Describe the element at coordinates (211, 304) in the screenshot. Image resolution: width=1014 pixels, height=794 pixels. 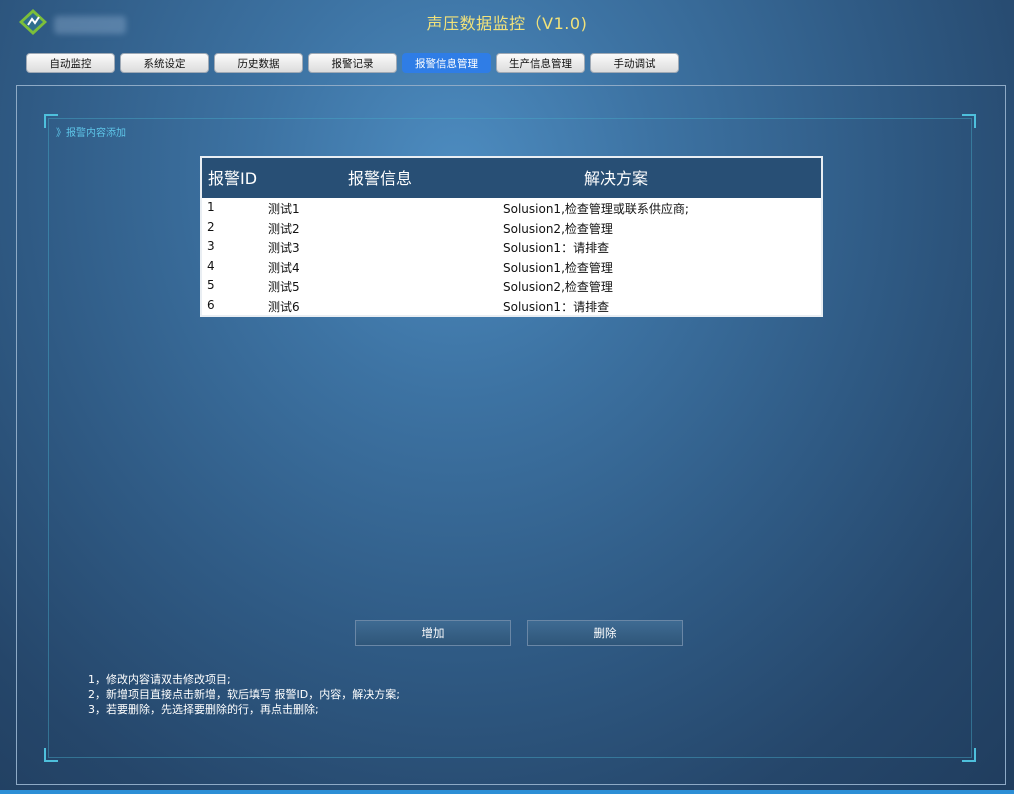
I see `cell-alarm-id: 6` at that location.